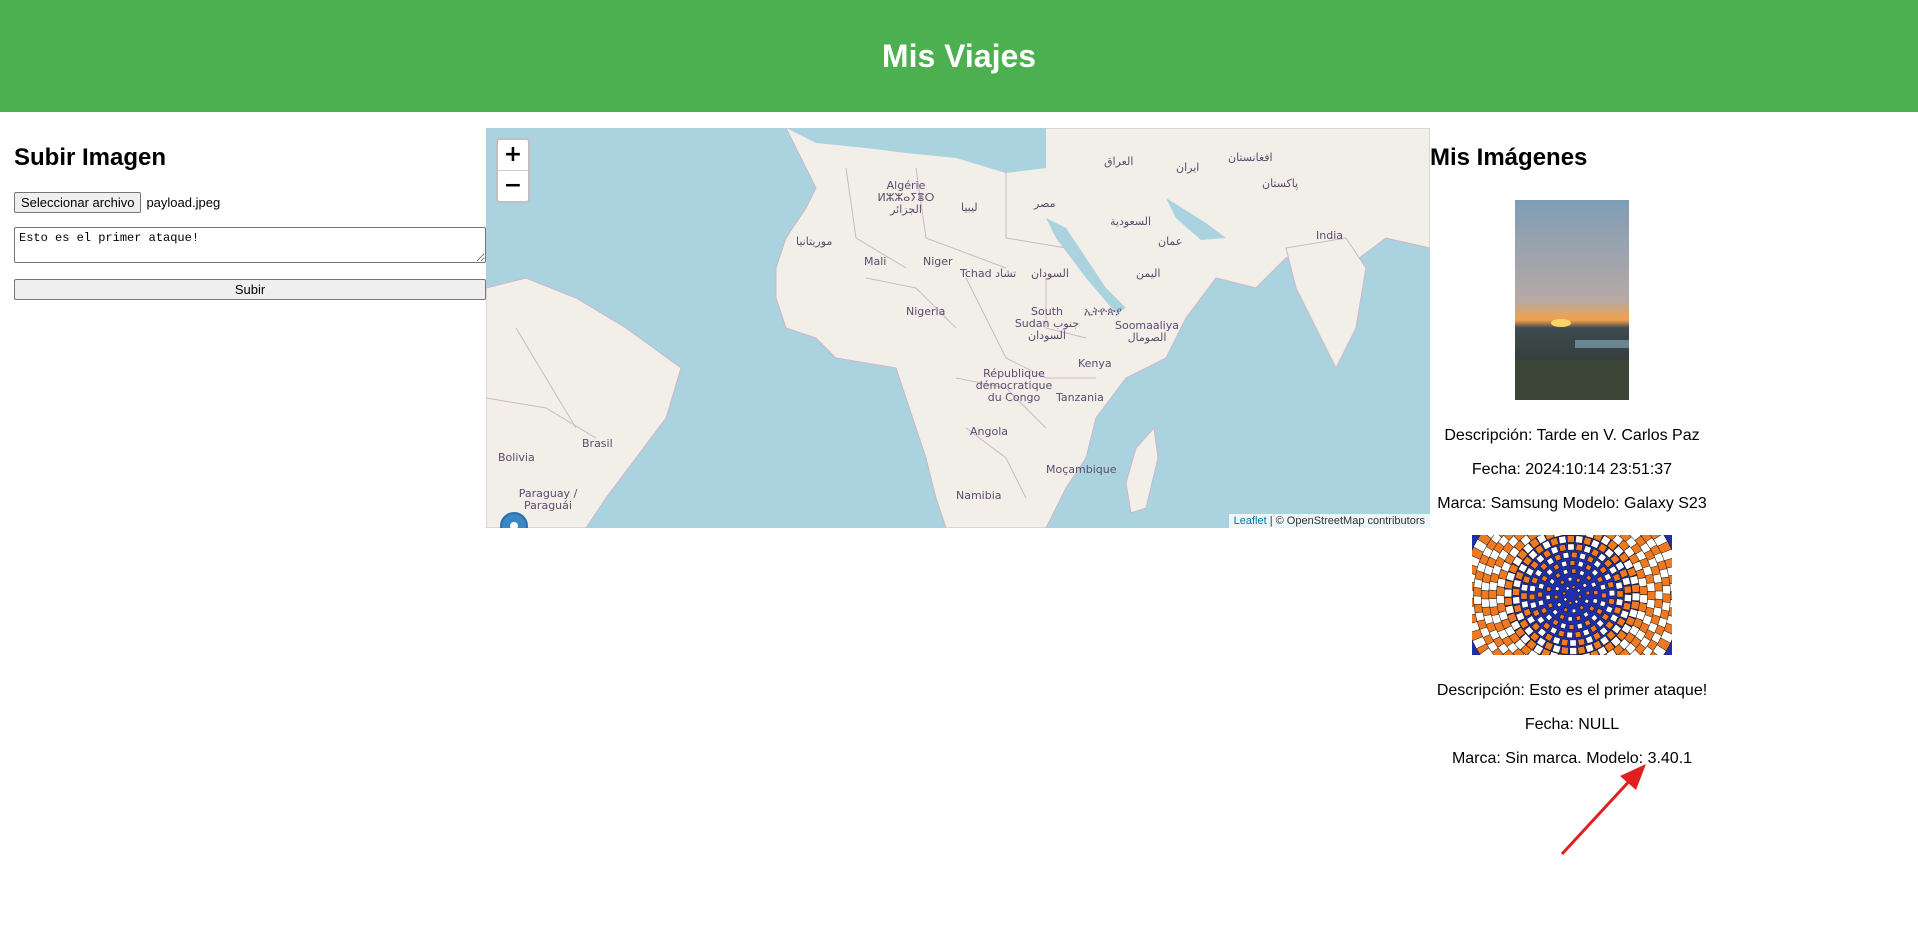 This screenshot has height=951, width=1918. What do you see at coordinates (1170, 241) in the screenshot?
I see `map-label: عمان` at bounding box center [1170, 241].